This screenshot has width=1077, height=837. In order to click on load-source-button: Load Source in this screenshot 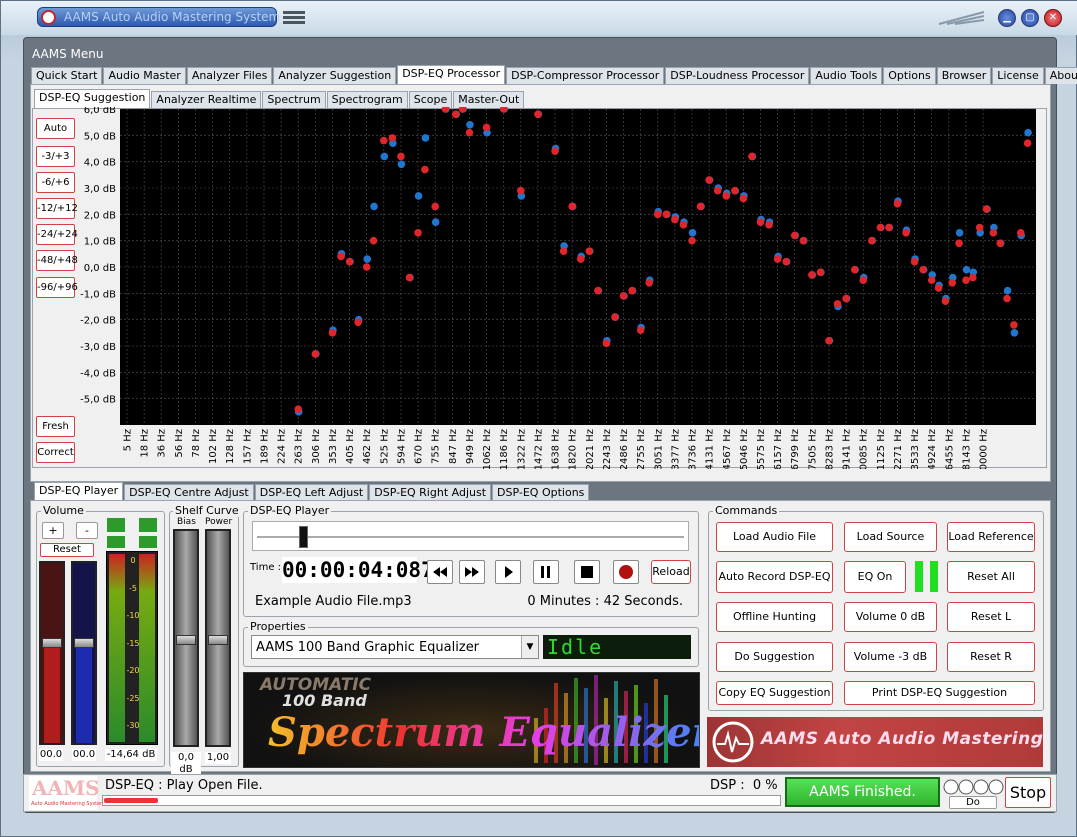, I will do `click(890, 537)`.